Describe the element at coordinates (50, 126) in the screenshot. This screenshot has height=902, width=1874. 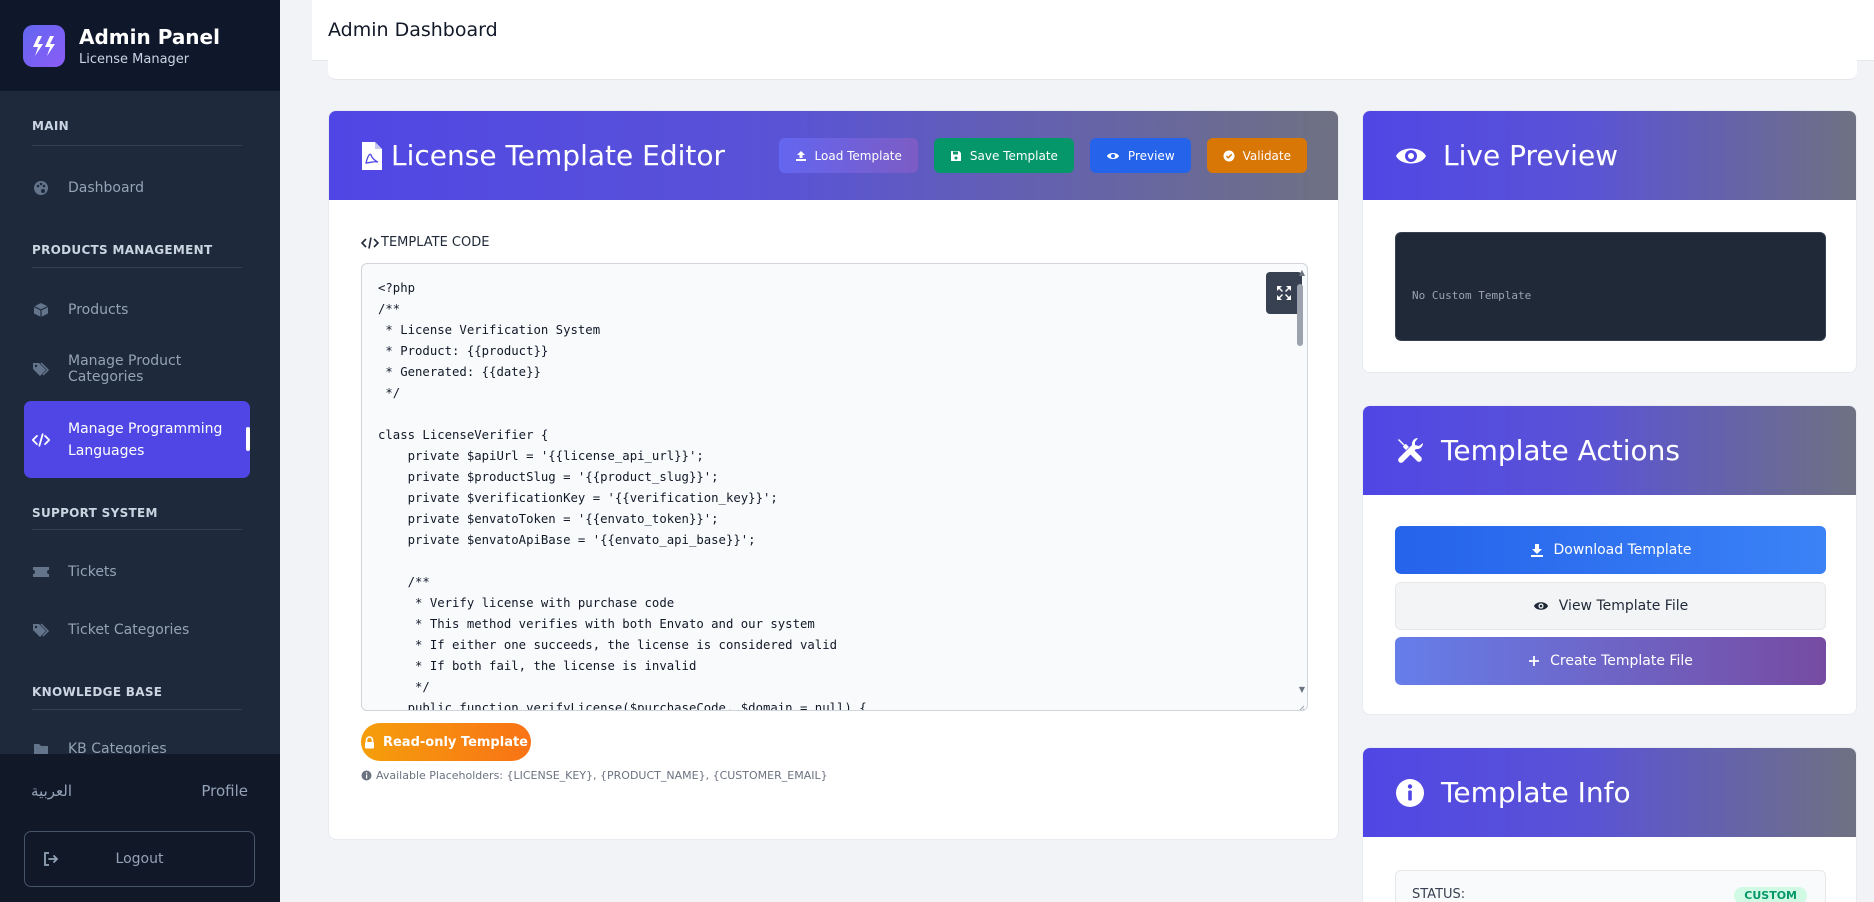
I see `section-label-main: MAIN` at that location.